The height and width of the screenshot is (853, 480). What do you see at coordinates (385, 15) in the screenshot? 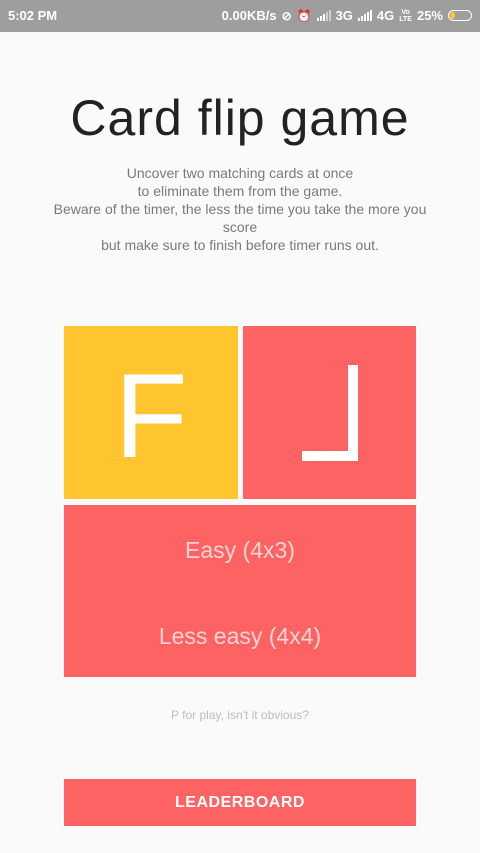
I see `network-type-4g: 4G` at bounding box center [385, 15].